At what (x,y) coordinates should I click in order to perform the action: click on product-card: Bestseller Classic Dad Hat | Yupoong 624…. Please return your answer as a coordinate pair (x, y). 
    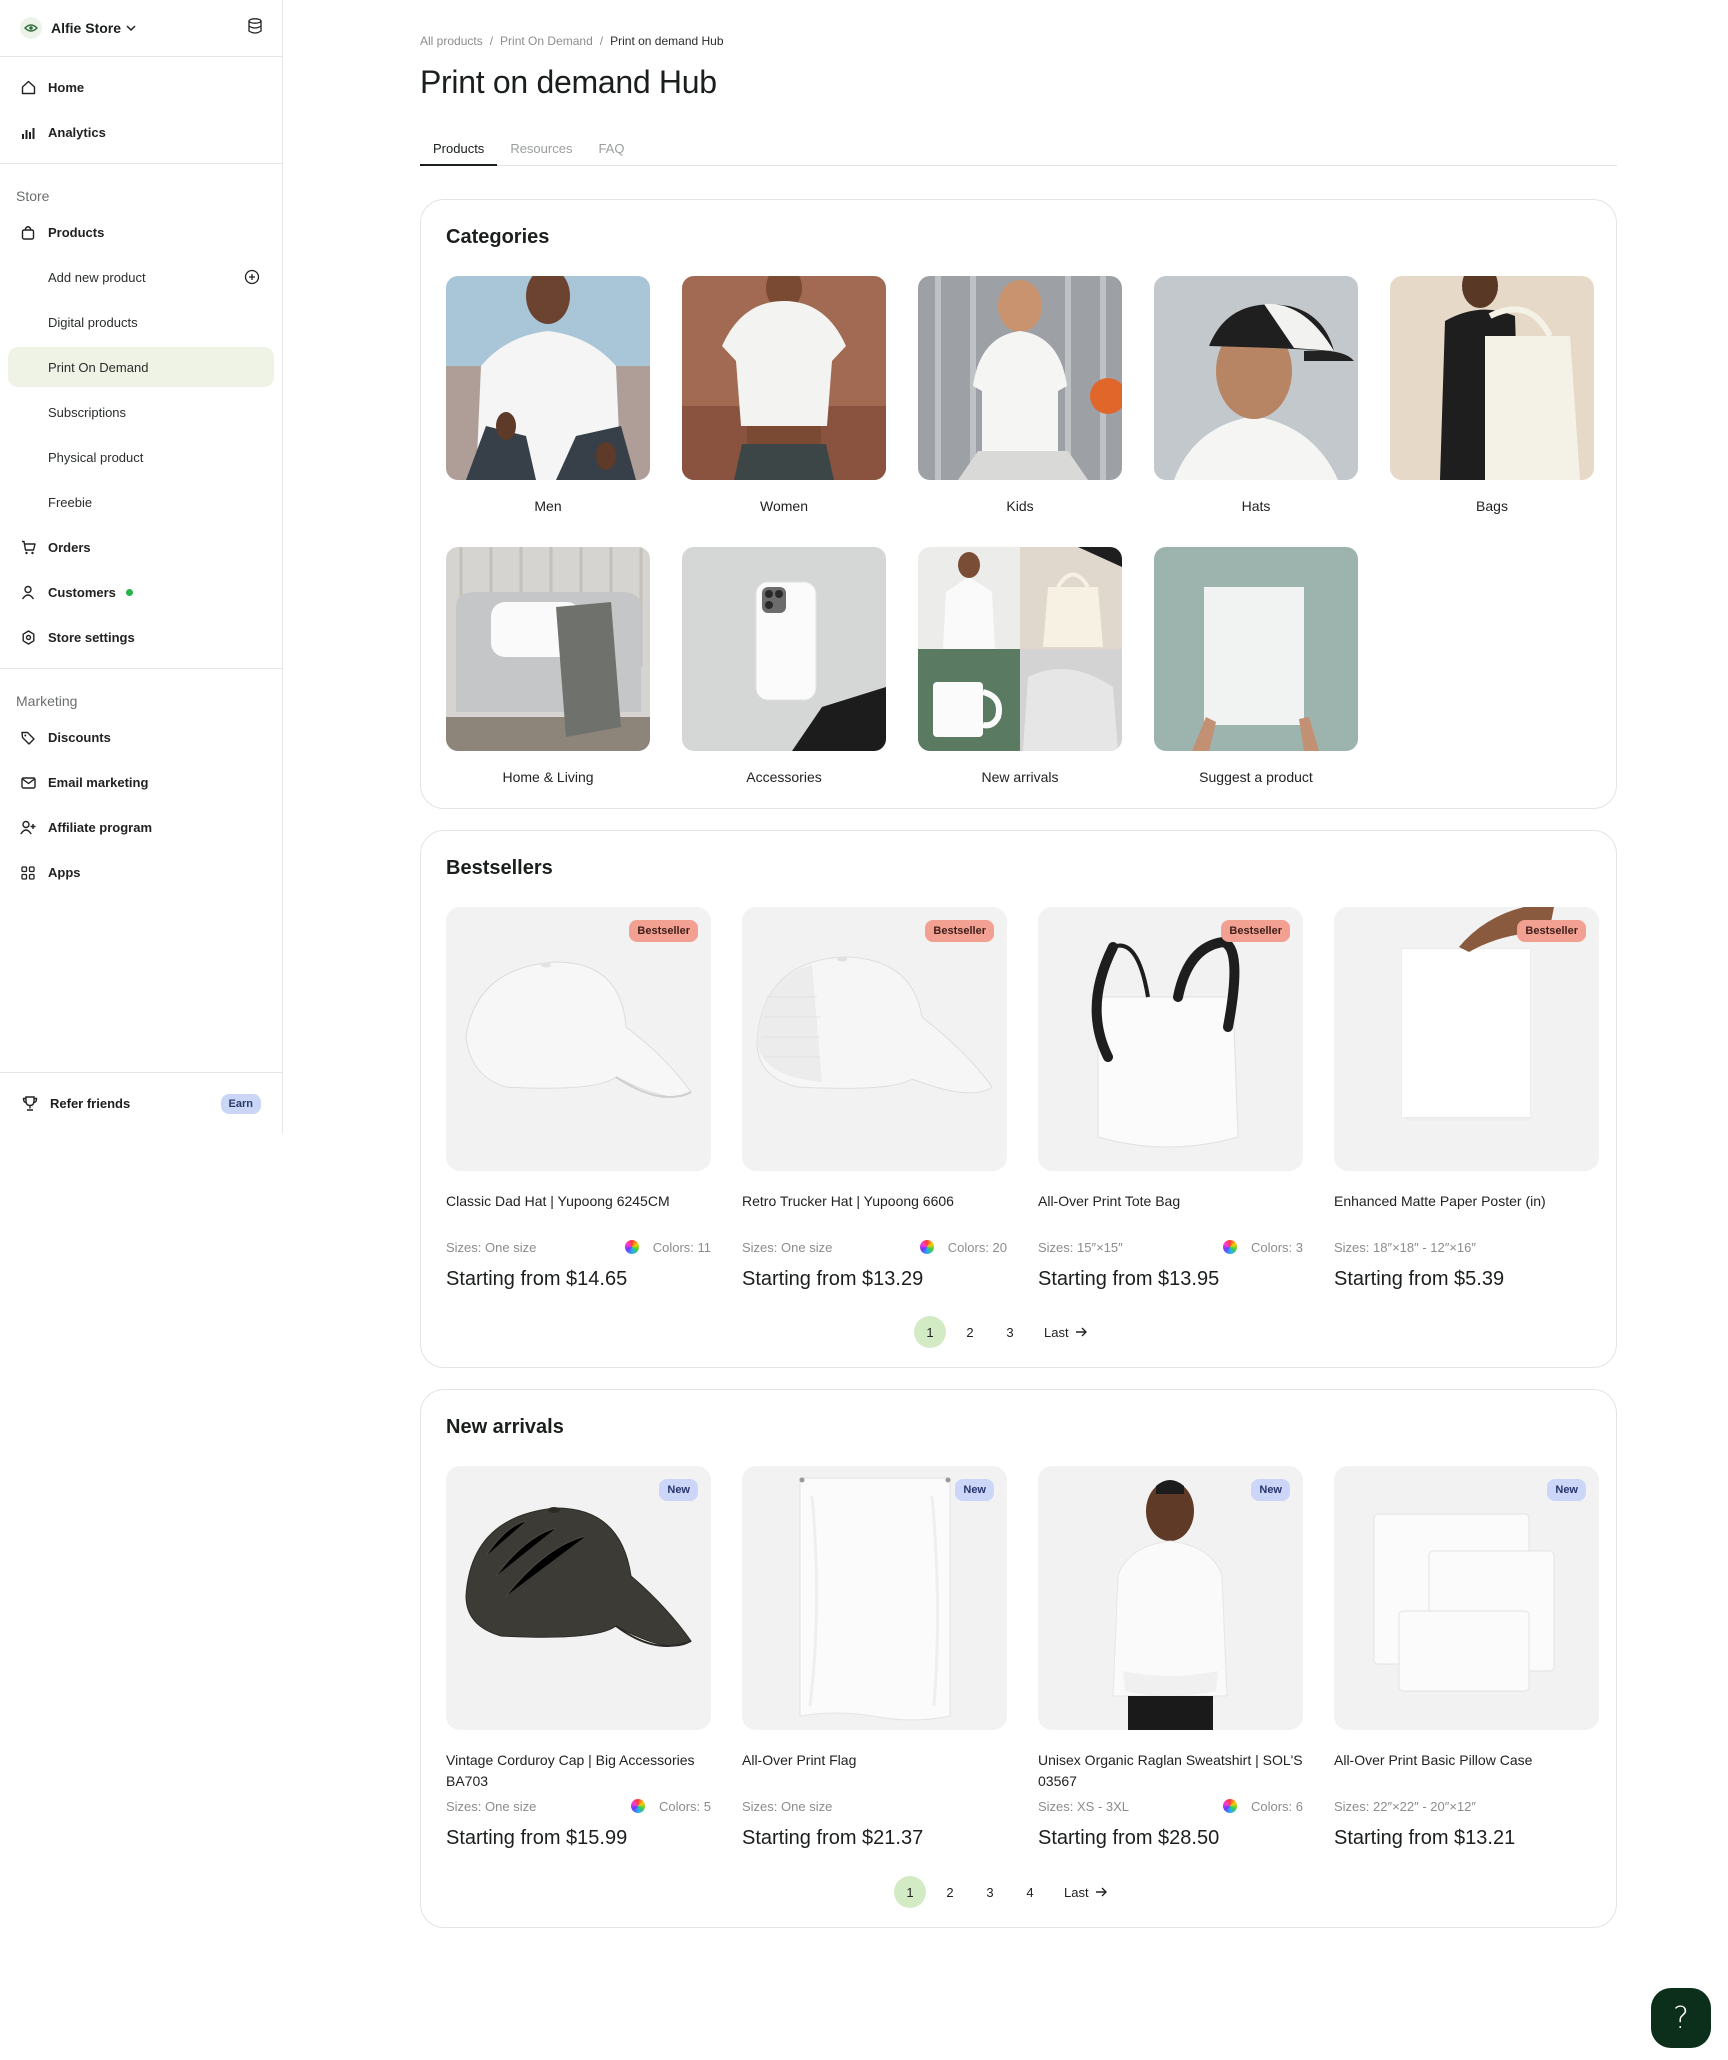
    Looking at the image, I should click on (578, 1099).